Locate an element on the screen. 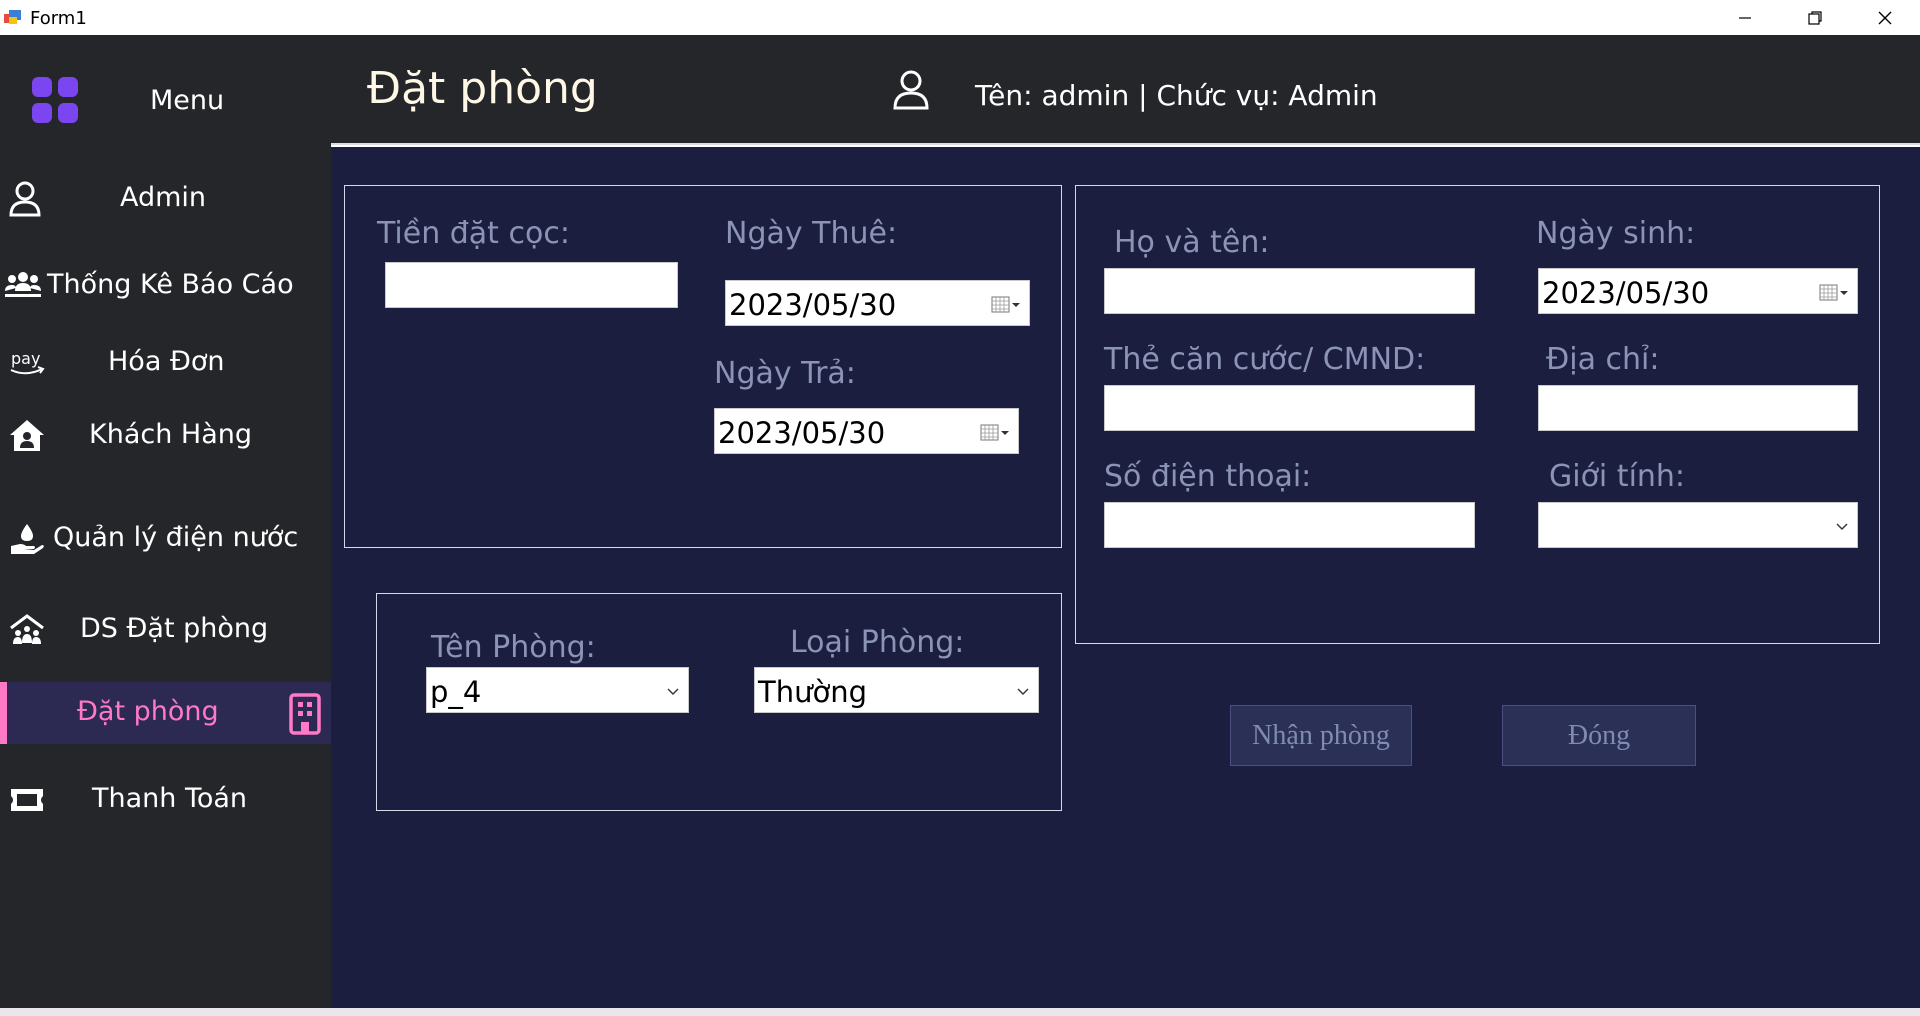 The image size is (1920, 1016). birthdate-label: Ngày sinh: is located at coordinates (1616, 233).